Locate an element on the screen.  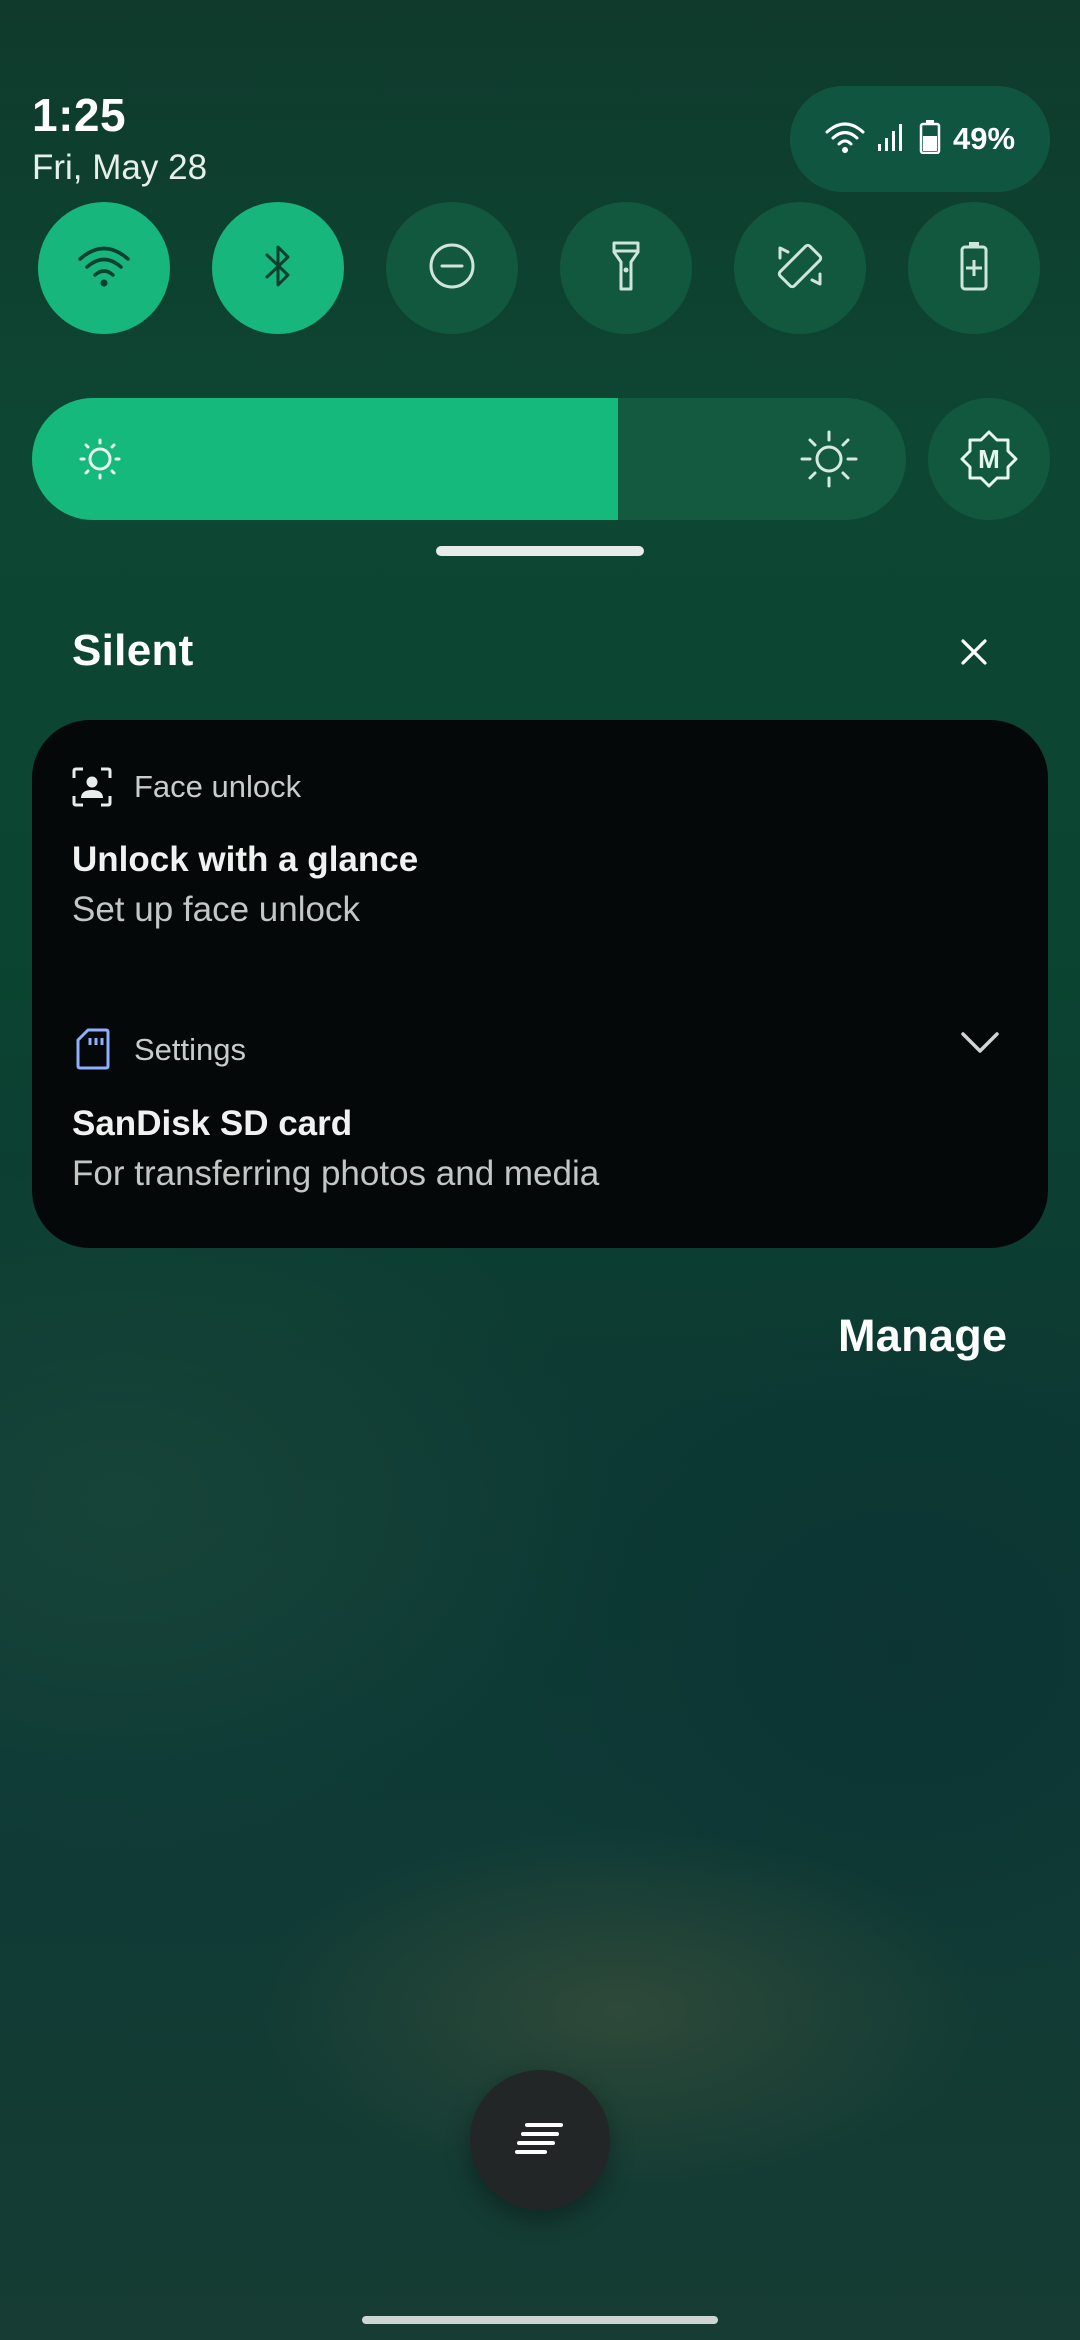
brightness-slider is located at coordinates (469, 459).